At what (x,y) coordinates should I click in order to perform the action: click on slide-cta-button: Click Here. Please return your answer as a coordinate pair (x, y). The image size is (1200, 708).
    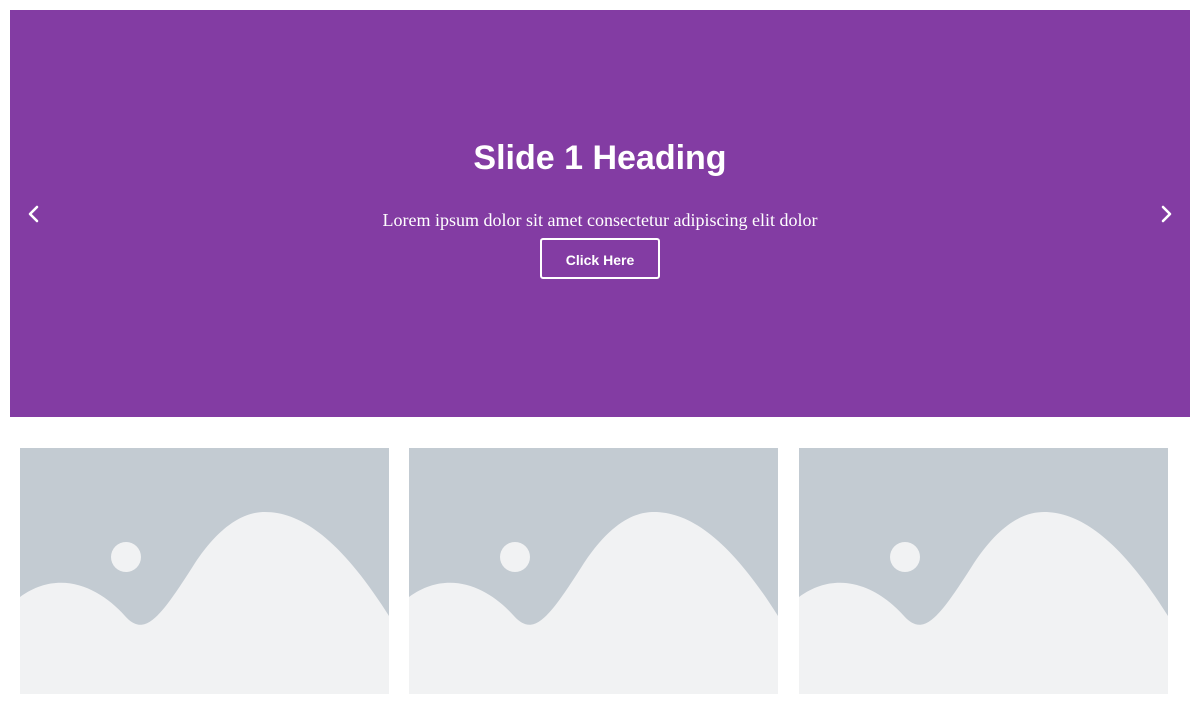
    Looking at the image, I should click on (600, 258).